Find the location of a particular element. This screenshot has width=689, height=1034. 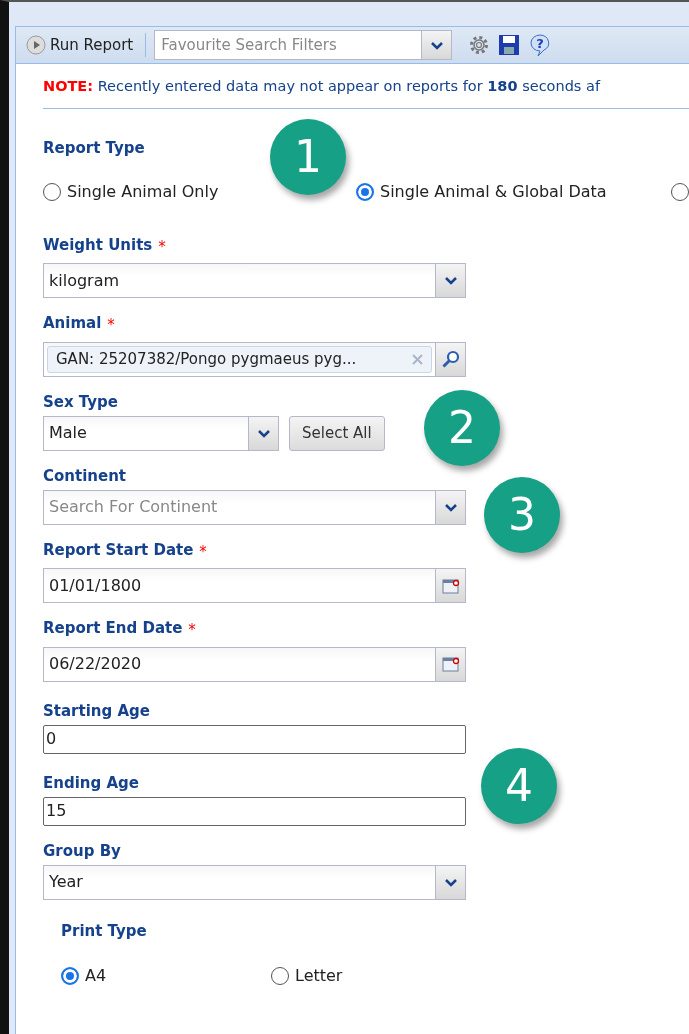

note-text: NOTE: Recently entered data may not appear on reports for 180 seconds af is located at coordinates (366, 92).